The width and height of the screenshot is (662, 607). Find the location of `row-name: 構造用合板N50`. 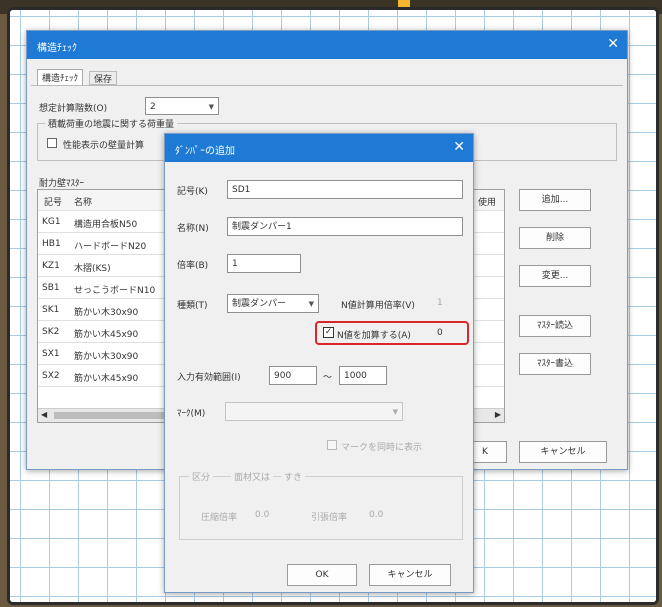

row-name: 構造用合板N50 is located at coordinates (106, 225).